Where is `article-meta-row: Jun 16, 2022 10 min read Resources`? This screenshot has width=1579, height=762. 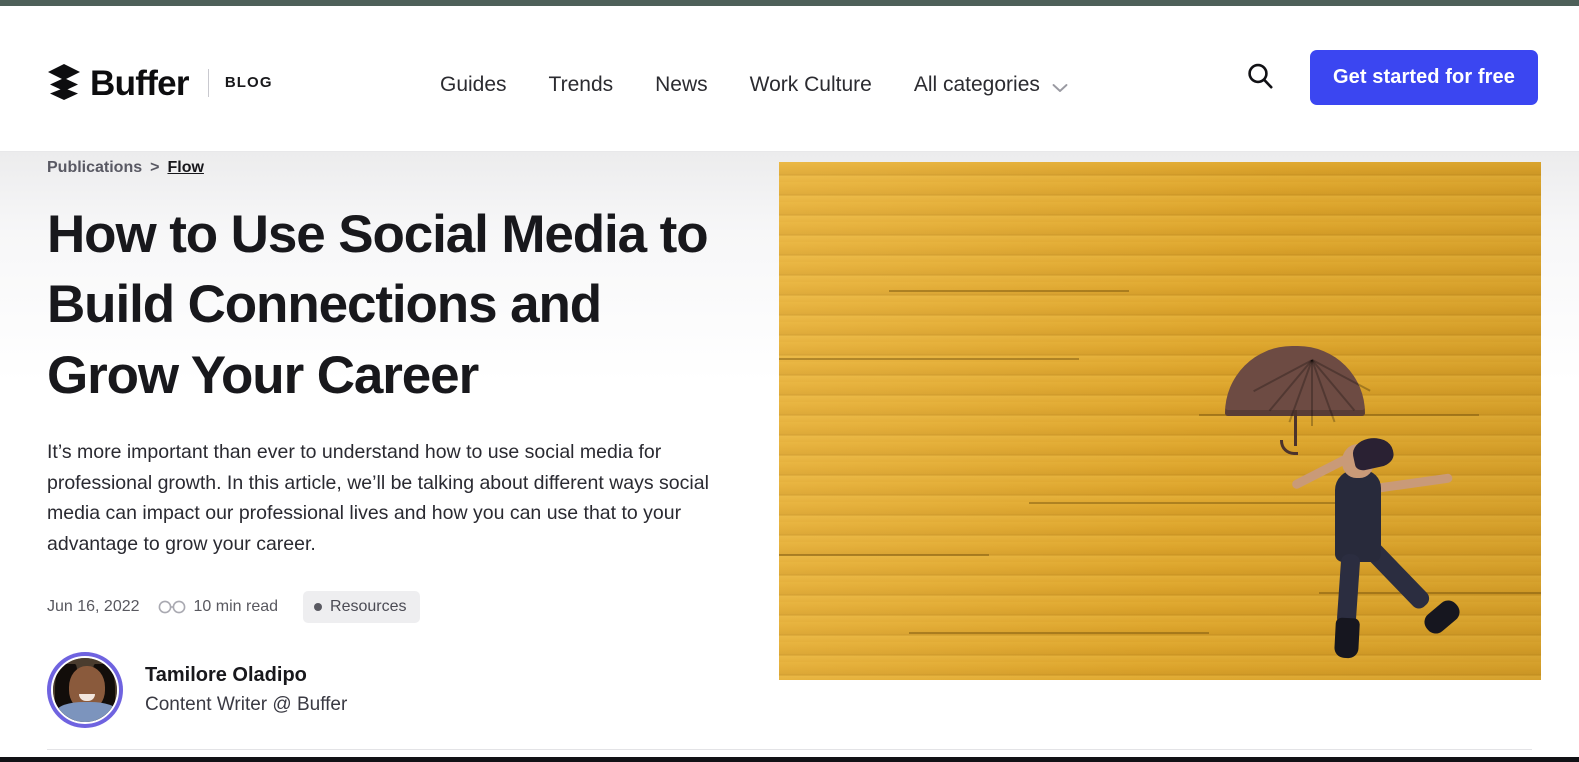 article-meta-row: Jun 16, 2022 10 min read Resources is located at coordinates (392, 607).